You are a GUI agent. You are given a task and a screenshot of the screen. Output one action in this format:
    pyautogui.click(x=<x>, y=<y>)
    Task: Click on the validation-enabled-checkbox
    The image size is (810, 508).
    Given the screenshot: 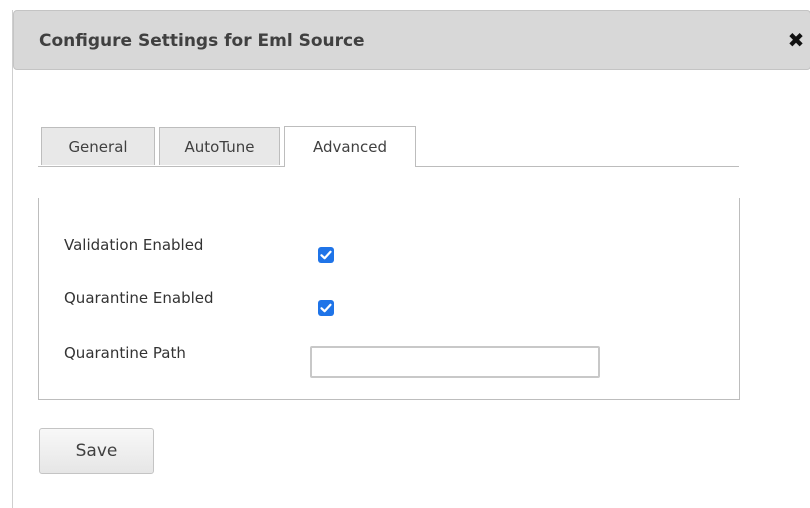 What is the action you would take?
    pyautogui.click(x=326, y=255)
    